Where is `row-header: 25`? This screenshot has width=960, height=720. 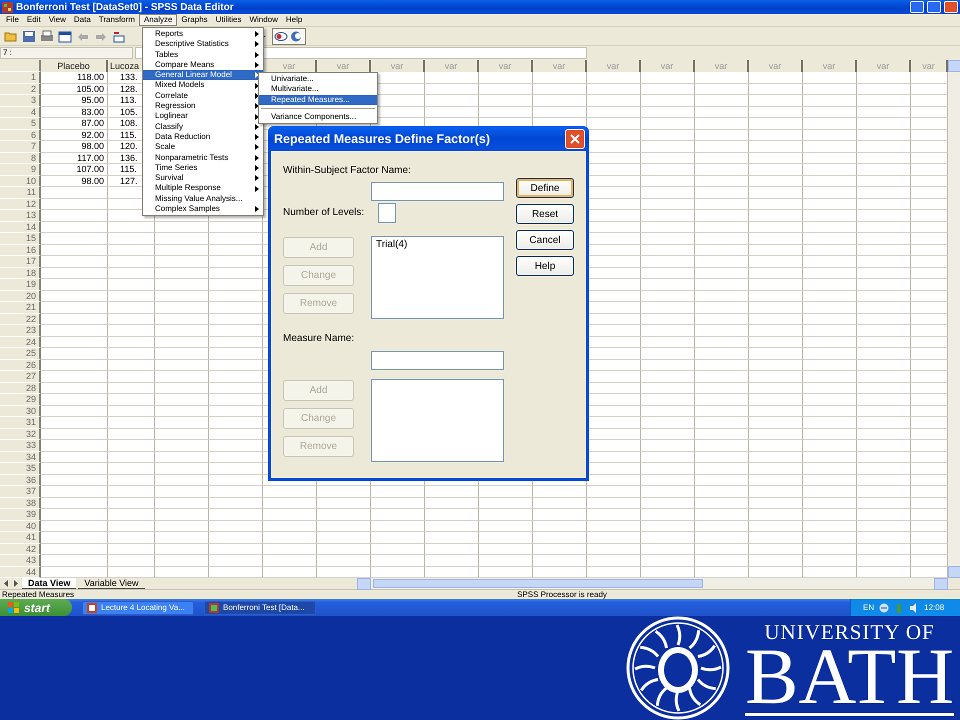 row-header: 25 is located at coordinates (20, 354).